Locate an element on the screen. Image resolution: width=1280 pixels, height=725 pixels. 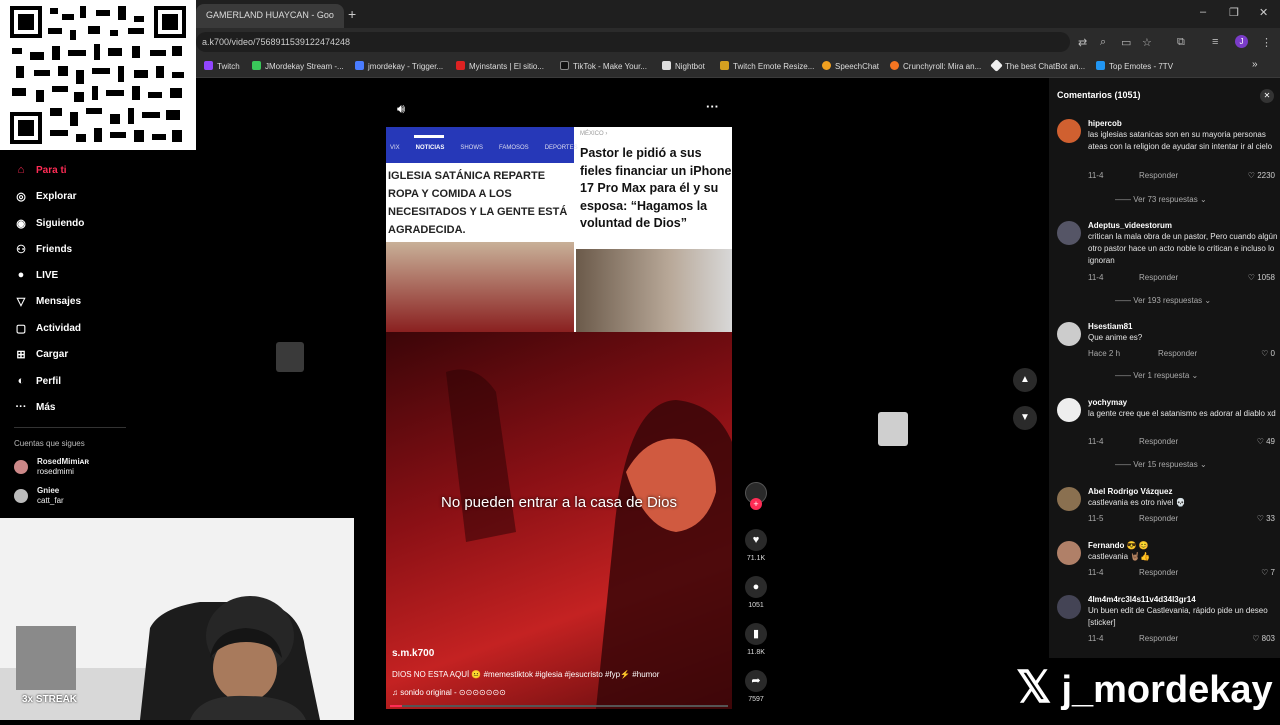
sidebar-item-para-ti: ⌂ Para ti is located at coordinates (40, 170).